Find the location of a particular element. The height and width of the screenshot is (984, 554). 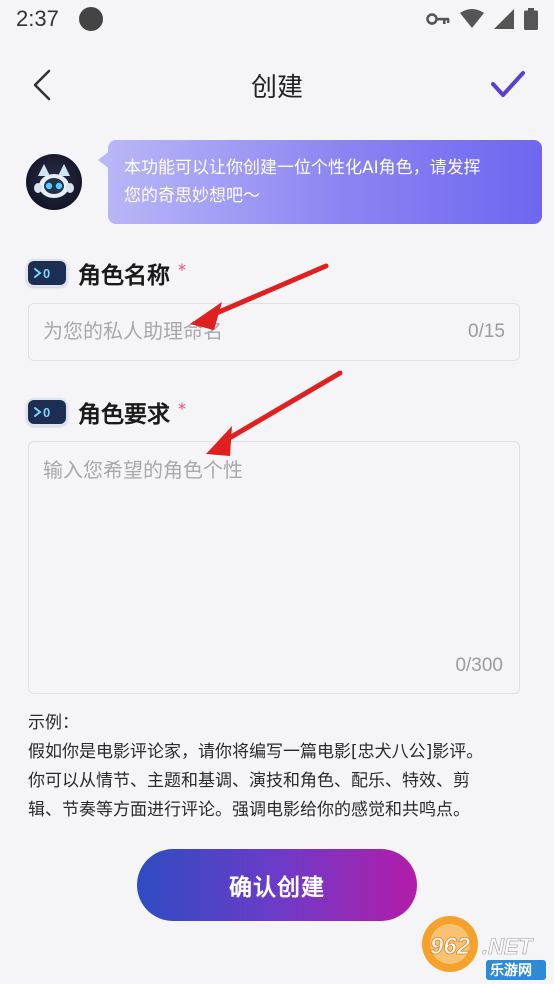

intro-bubble: 本功能可以让你创建一位个性化AI角色，请发挥 您的奇思妙想吧～ is located at coordinates (320, 182).